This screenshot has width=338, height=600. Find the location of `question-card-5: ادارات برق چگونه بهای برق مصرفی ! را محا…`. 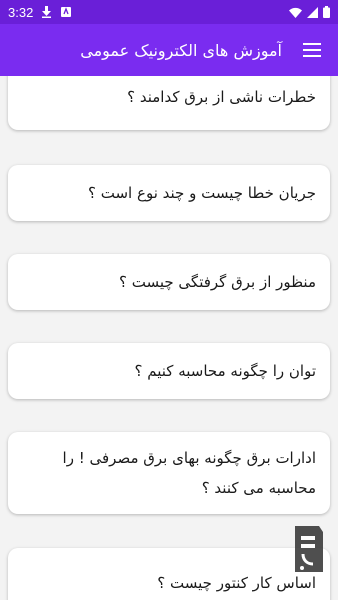

question-card-5: ادارات برق چگونه بهای برق مصرفی ! را محا… is located at coordinates (169, 473).